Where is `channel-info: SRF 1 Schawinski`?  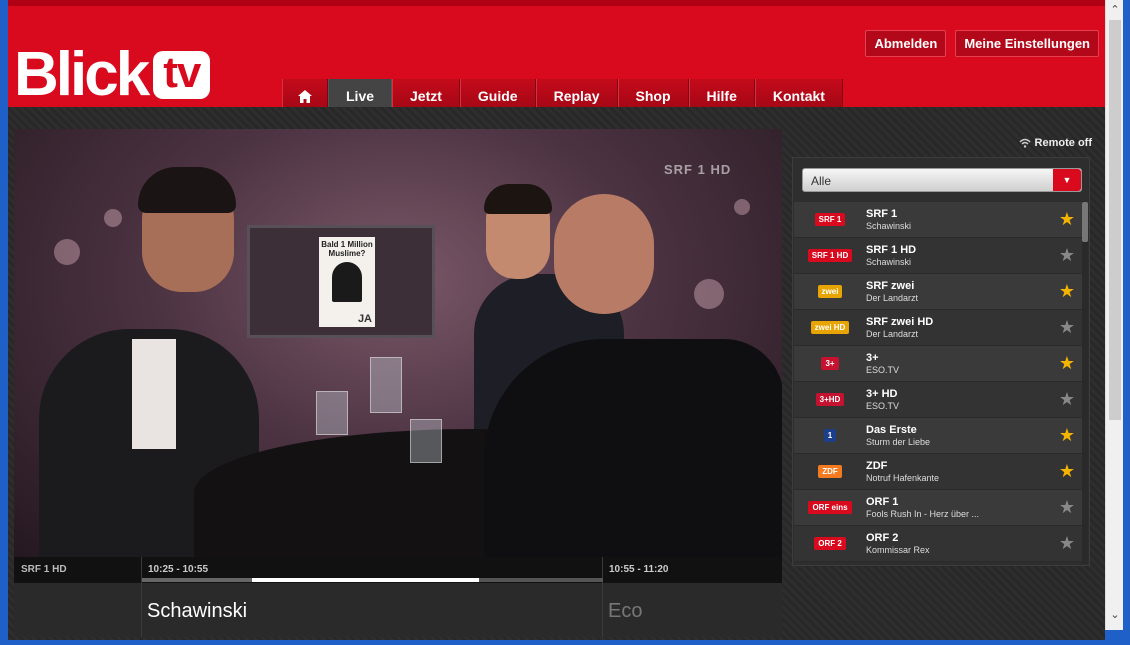
channel-info: SRF 1 Schawinski is located at coordinates (959, 220).